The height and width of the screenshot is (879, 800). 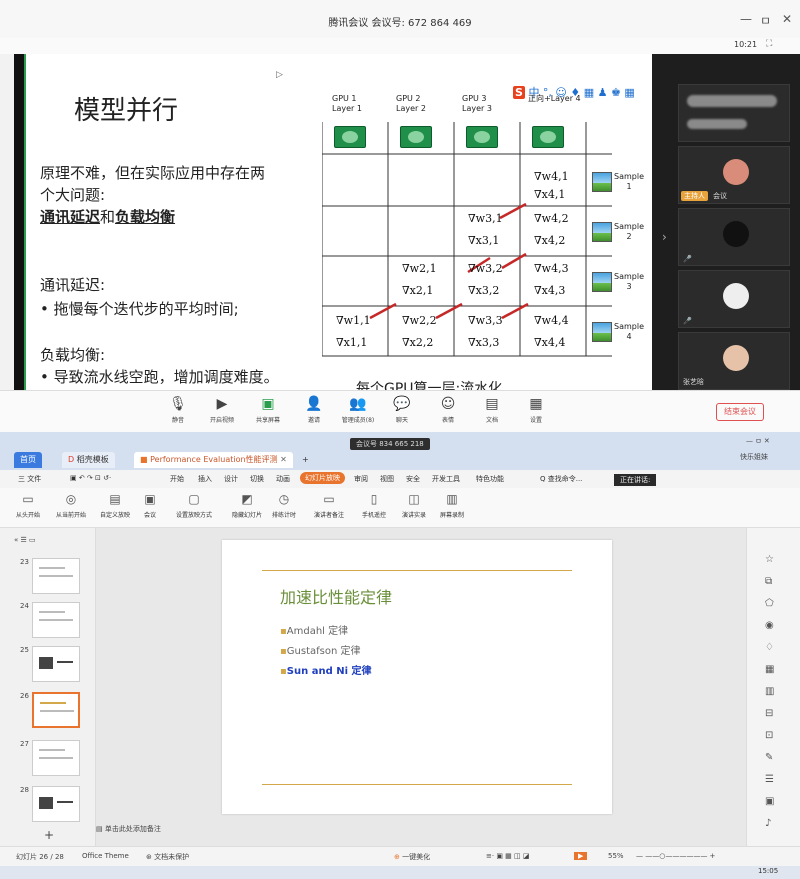 What do you see at coordinates (769, 691) in the screenshot?
I see `chart-icon: ▥` at bounding box center [769, 691].